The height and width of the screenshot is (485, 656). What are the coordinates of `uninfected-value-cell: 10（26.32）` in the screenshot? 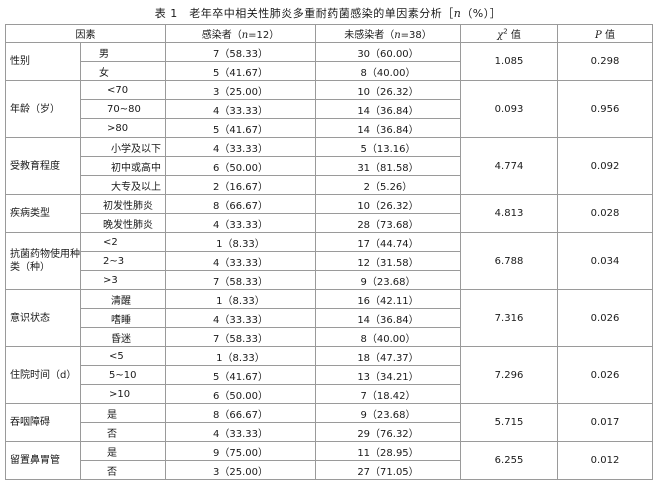 It's located at (388, 90).